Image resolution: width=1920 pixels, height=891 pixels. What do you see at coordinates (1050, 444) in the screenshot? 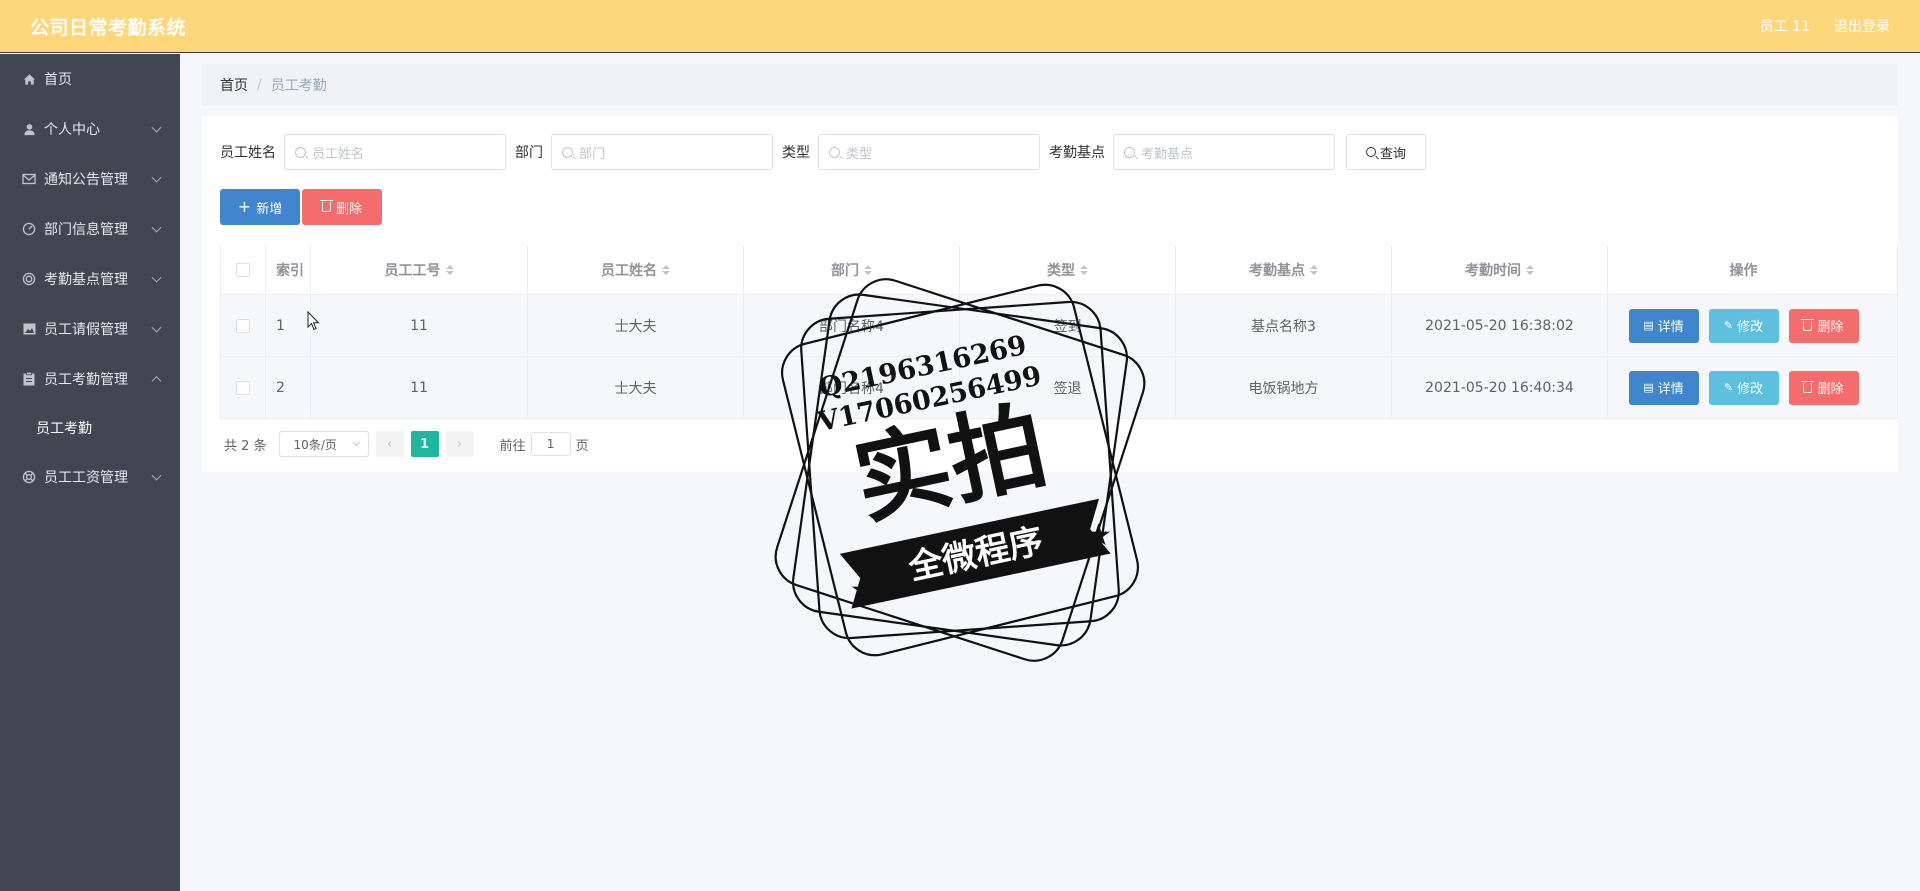
I see `pagination: 共 2 条 10条/页 ‹ 1 › 前往 1 页` at bounding box center [1050, 444].